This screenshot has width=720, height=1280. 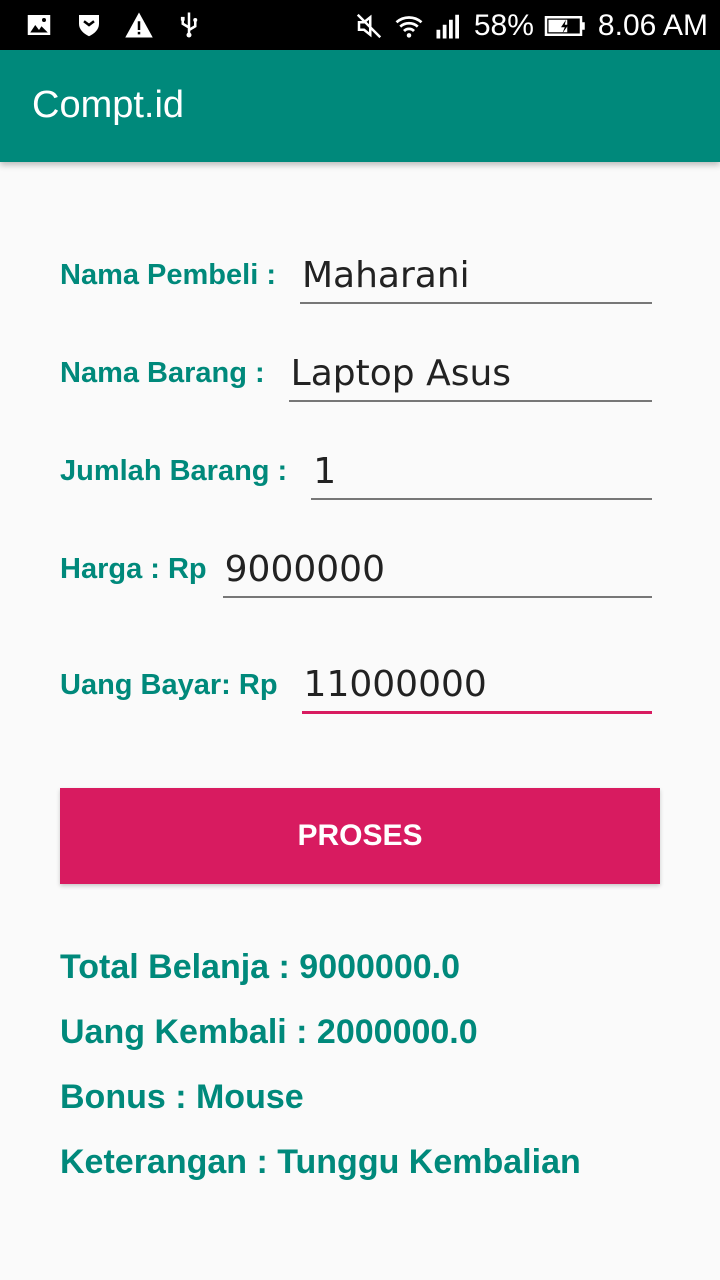 I want to click on proses-button: PROSES, so click(x=360, y=836).